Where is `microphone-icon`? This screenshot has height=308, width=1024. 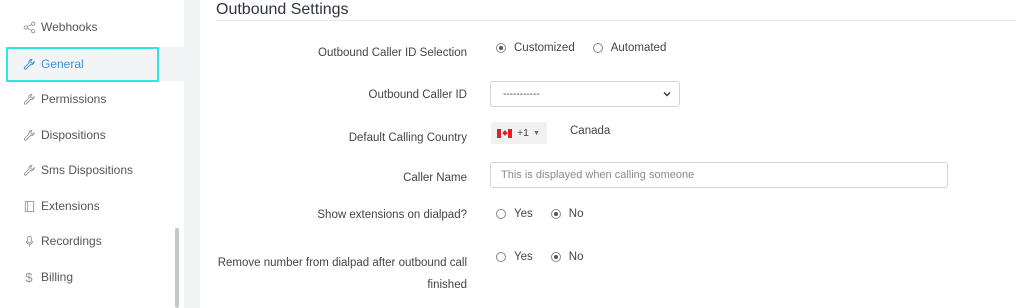 microphone-icon is located at coordinates (29, 241).